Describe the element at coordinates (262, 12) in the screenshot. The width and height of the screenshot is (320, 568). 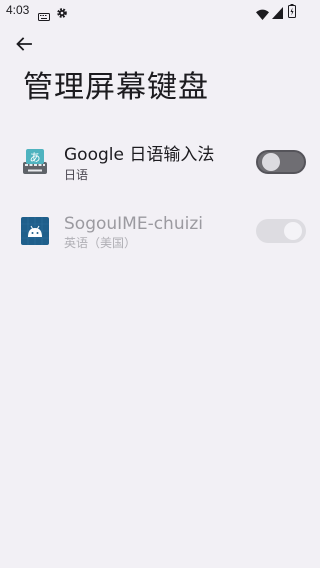
I see `wifi-icon` at that location.